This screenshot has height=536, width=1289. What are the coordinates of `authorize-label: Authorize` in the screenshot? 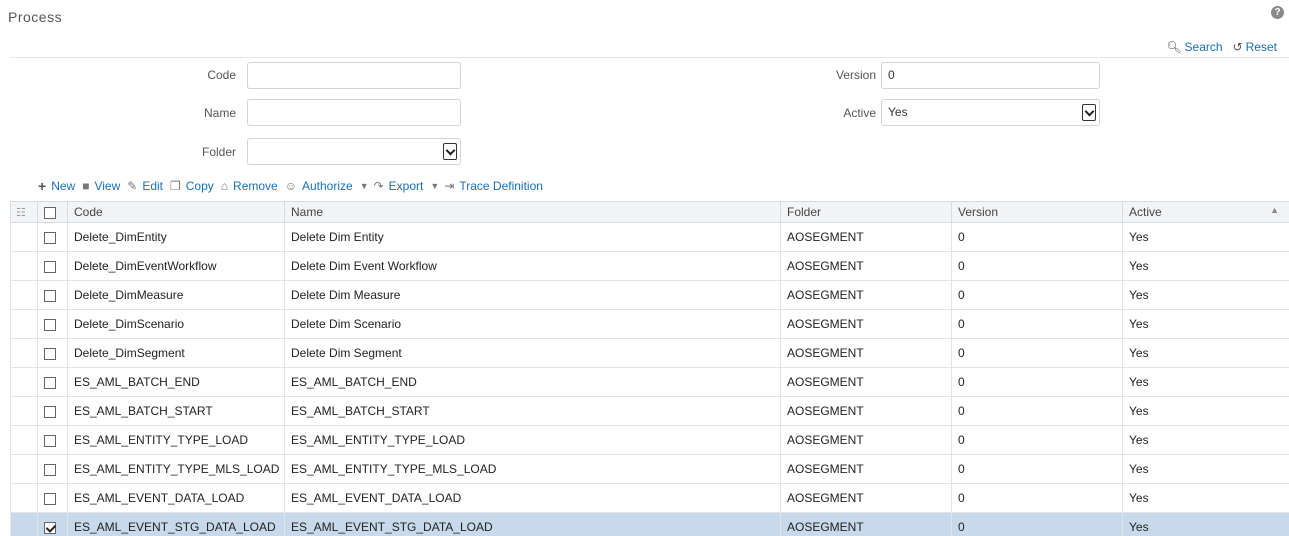 It's located at (327, 186).